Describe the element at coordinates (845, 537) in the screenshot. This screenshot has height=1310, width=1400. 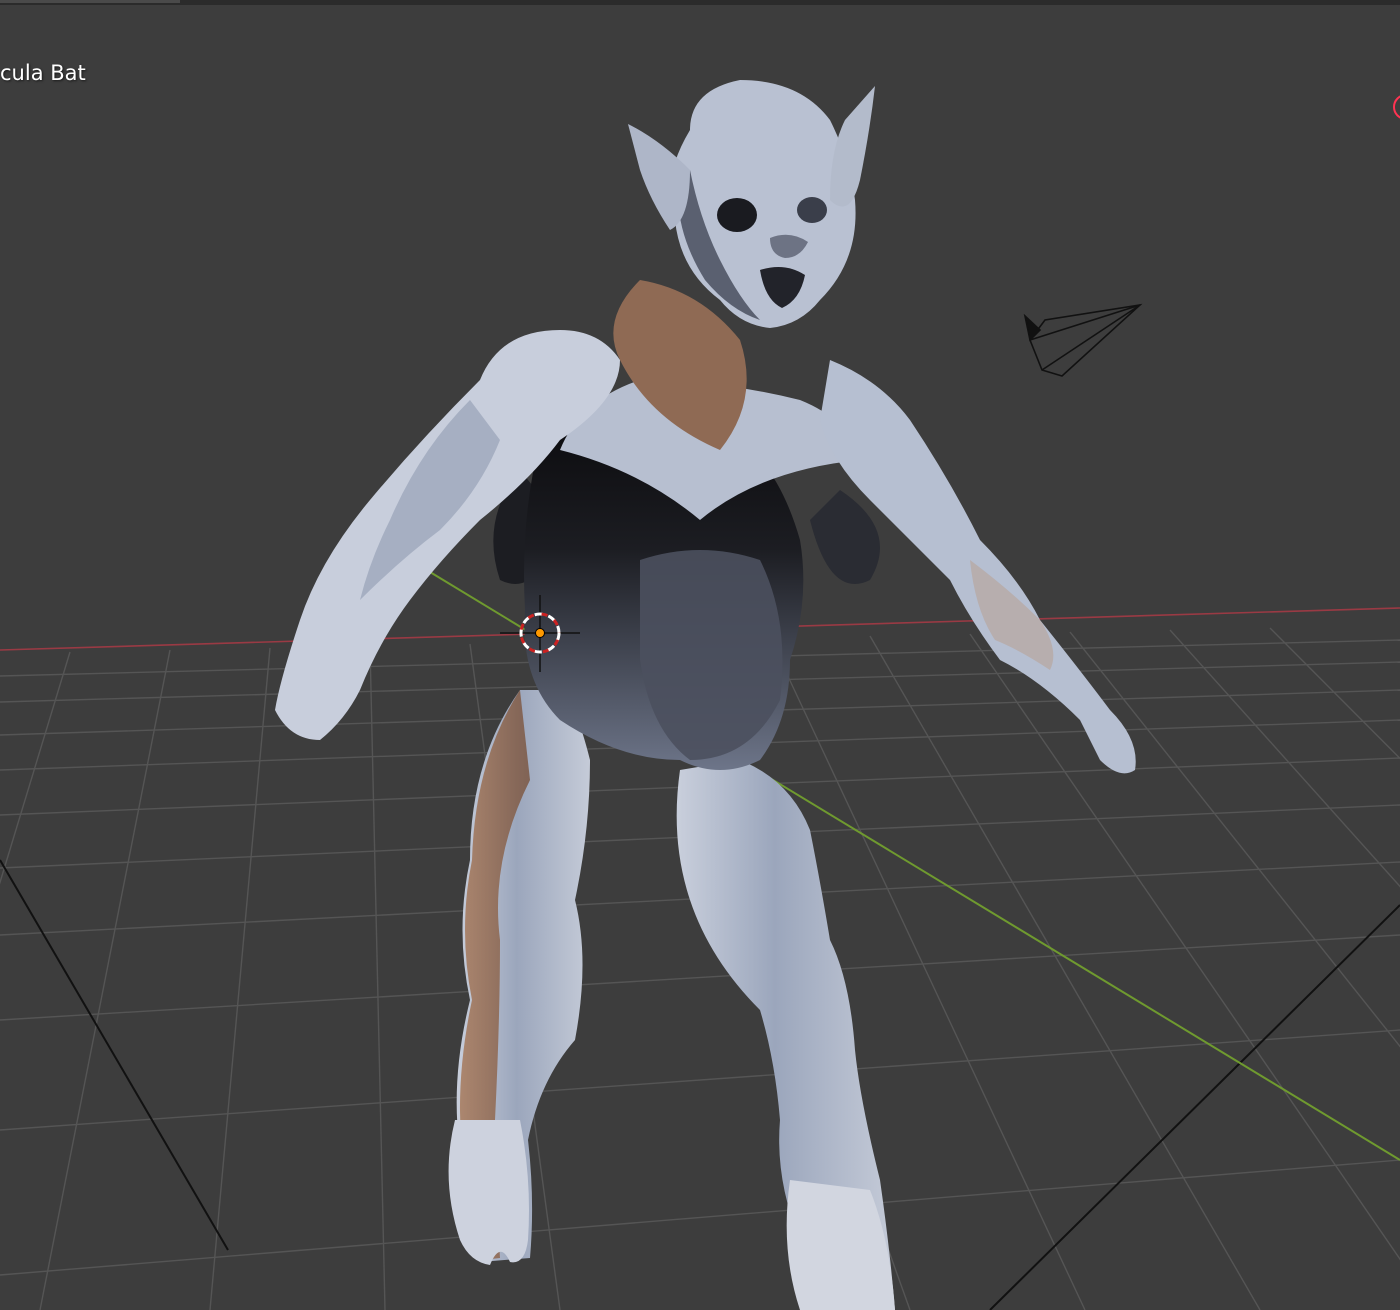
I see `wing-membrane-right` at that location.